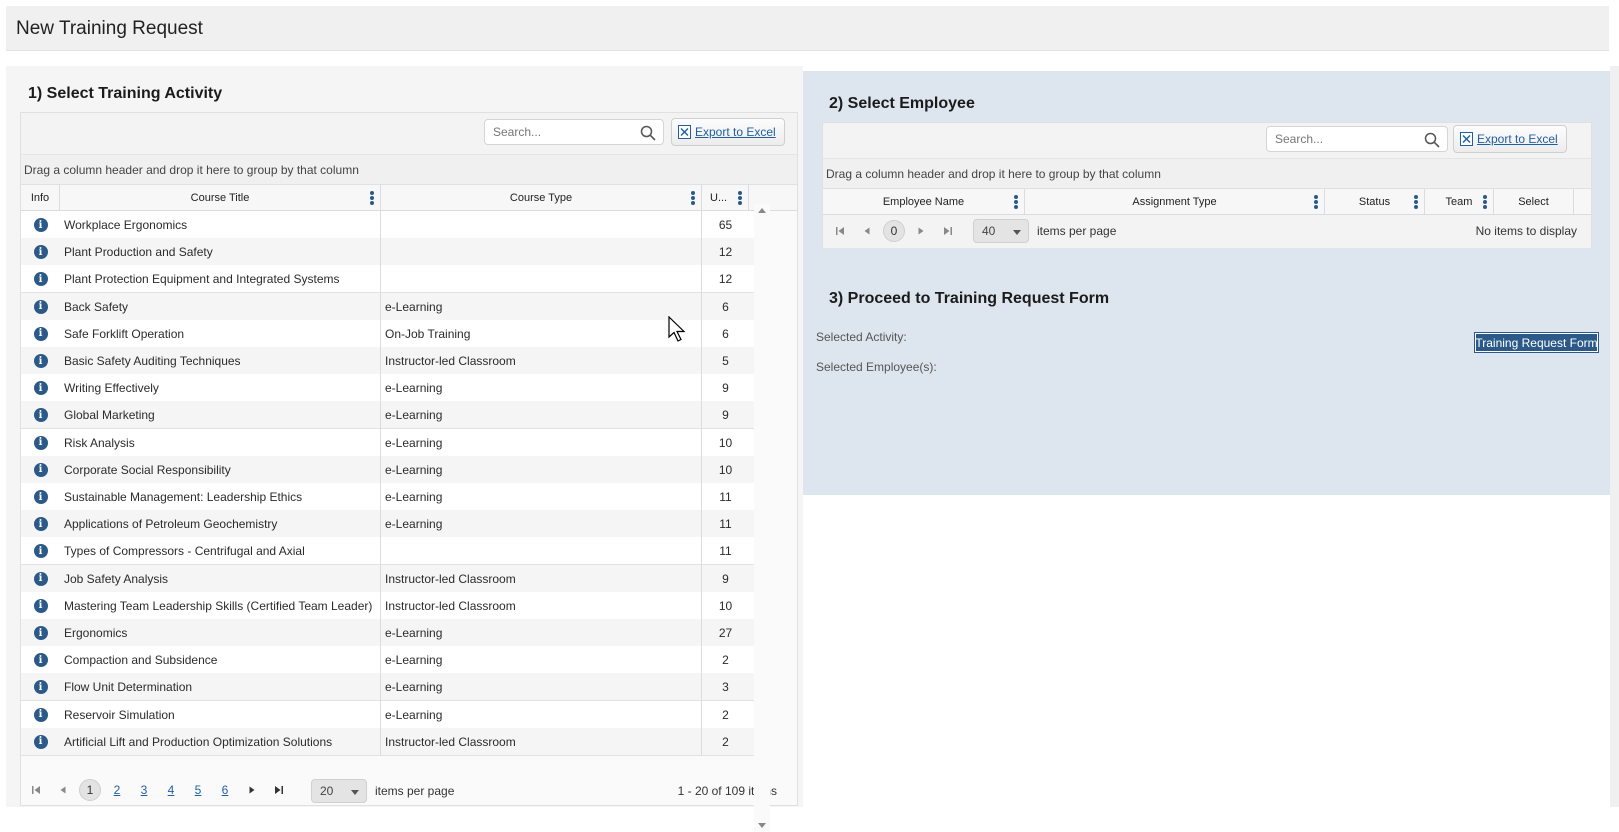 The height and width of the screenshot is (832, 1619). I want to click on page-scrollbar, so click(1614, 436).